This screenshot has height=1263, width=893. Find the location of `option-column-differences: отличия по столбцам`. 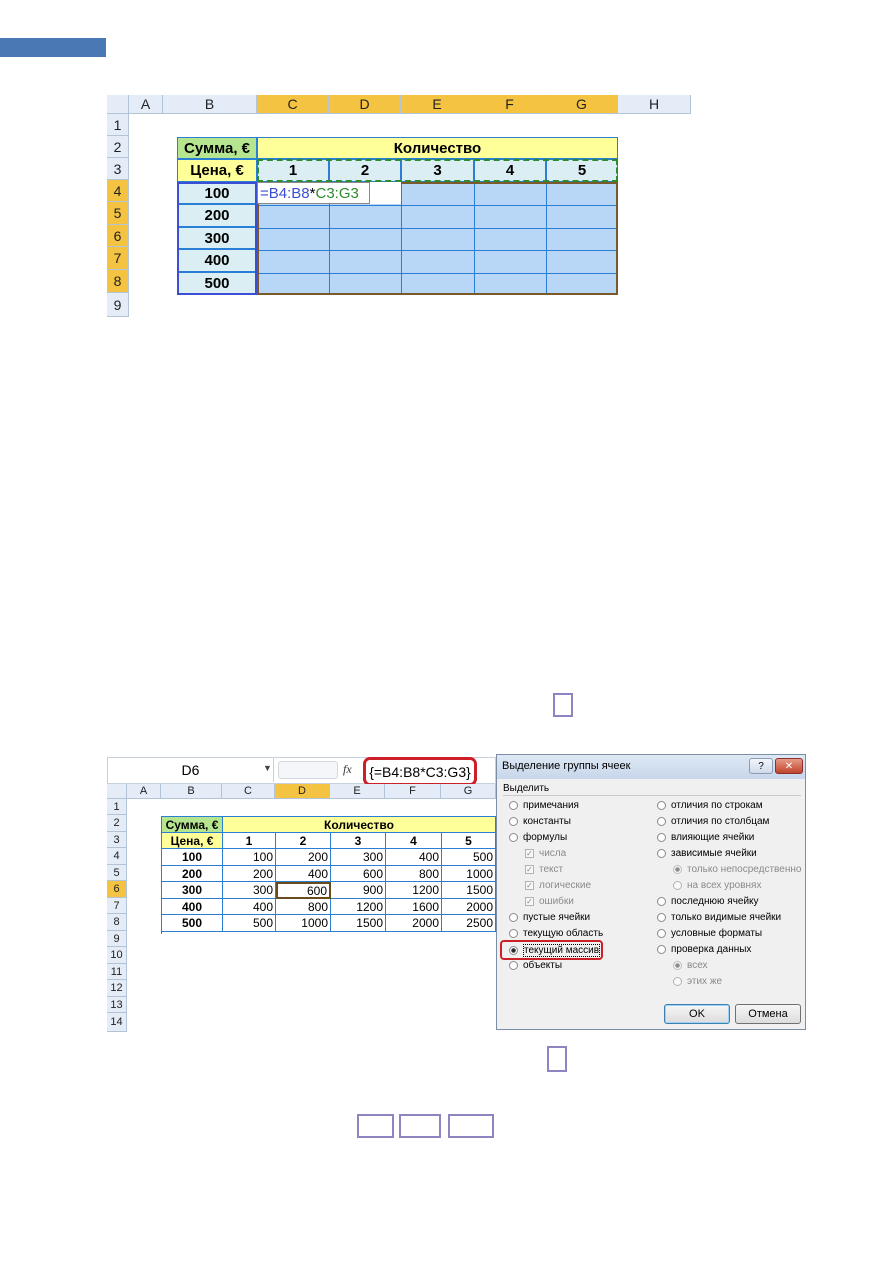

option-column-differences: отличия по столбцам is located at coordinates (713, 821).